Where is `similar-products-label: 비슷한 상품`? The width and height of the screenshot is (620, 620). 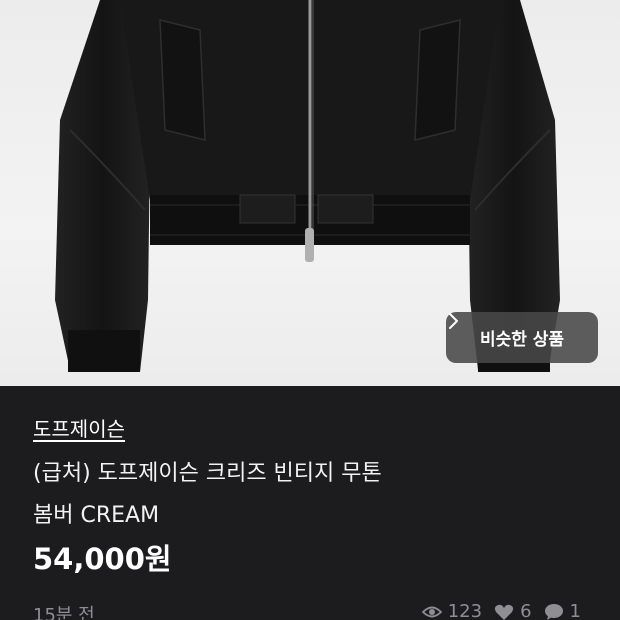 similar-products-label: 비슷한 상품 is located at coordinates (522, 340).